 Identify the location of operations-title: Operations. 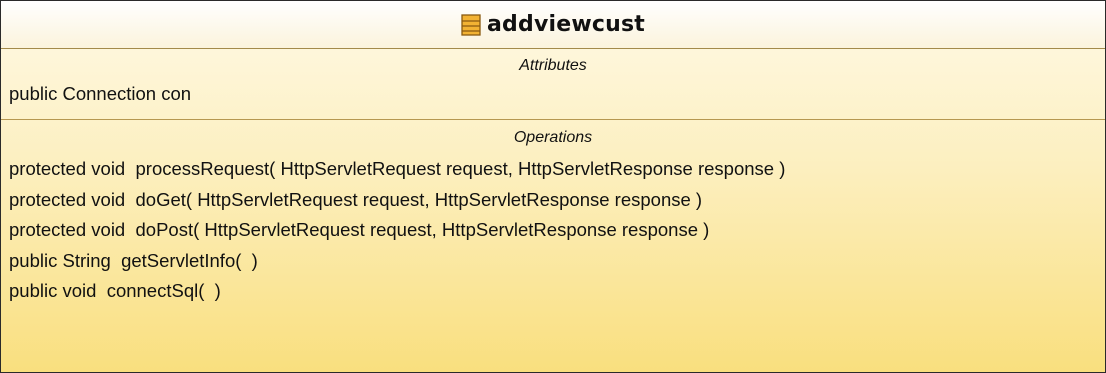
(553, 137).